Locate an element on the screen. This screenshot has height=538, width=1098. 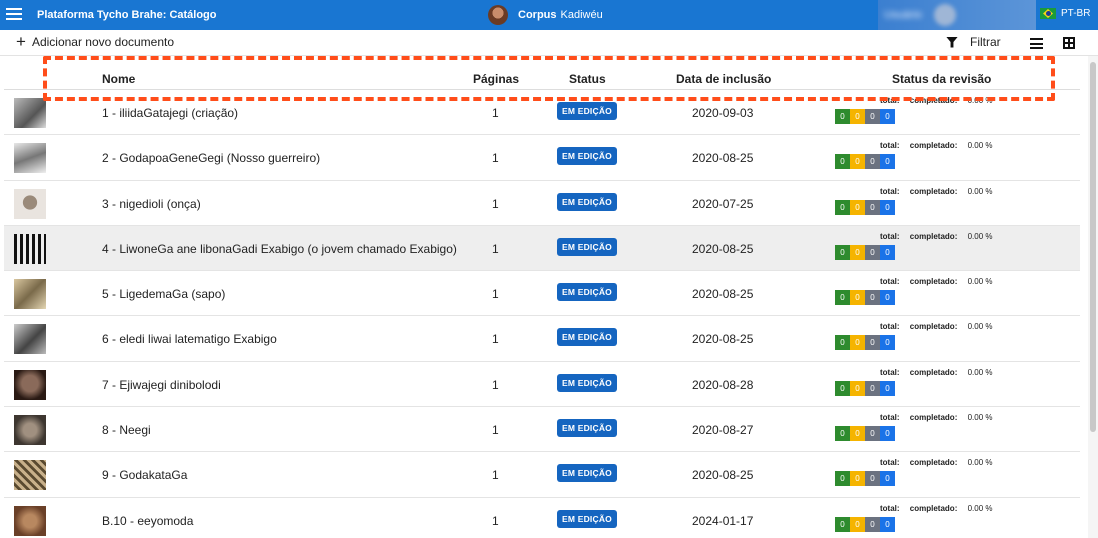
filter-button: Filtrar is located at coordinates (973, 42).